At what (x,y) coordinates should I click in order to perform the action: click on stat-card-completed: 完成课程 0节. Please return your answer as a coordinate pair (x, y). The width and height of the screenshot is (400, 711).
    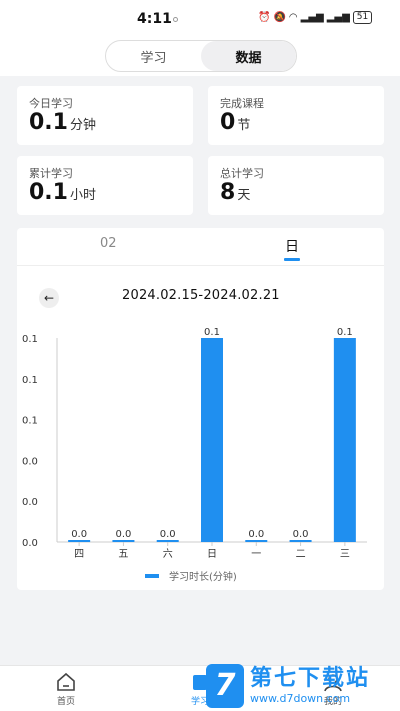
    Looking at the image, I should click on (296, 115).